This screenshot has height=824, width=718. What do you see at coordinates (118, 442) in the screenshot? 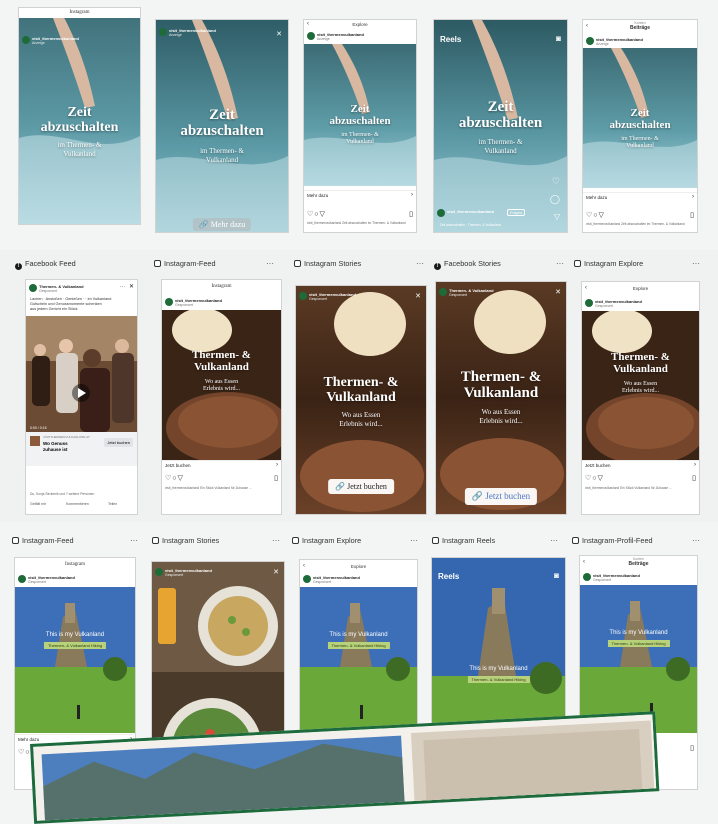
I see `book-now-button: Jetzt buchen` at bounding box center [118, 442].